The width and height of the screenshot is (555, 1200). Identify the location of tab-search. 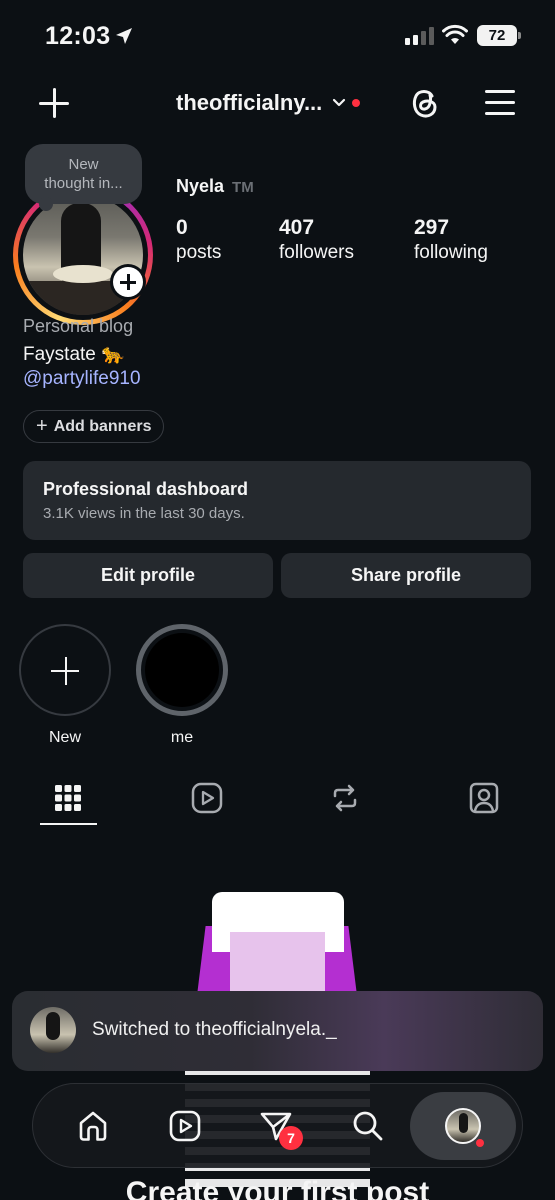
(368, 1126).